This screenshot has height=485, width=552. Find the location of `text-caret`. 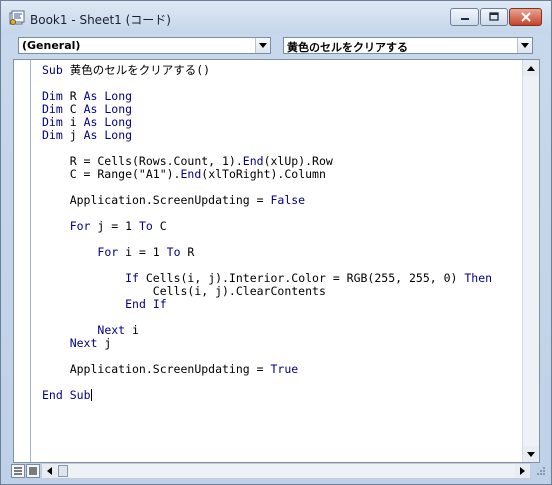

text-caret is located at coordinates (91, 395).